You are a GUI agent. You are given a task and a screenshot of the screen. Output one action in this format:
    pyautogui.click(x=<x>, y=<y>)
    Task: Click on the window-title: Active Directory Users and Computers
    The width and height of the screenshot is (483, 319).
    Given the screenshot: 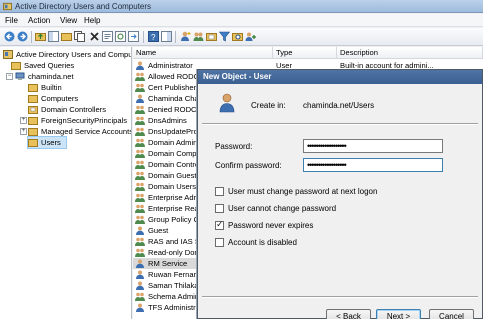 What is the action you would take?
    pyautogui.click(x=83, y=6)
    